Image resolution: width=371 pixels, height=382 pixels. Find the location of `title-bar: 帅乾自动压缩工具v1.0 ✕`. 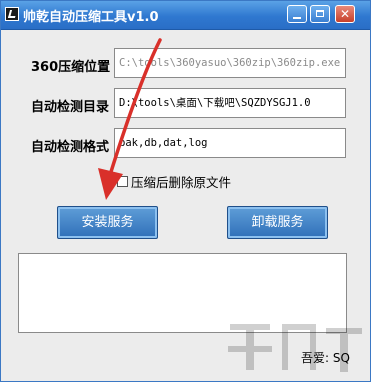

title-bar: 帅乾自动压缩工具v1.0 ✕ is located at coordinates (185, 15).